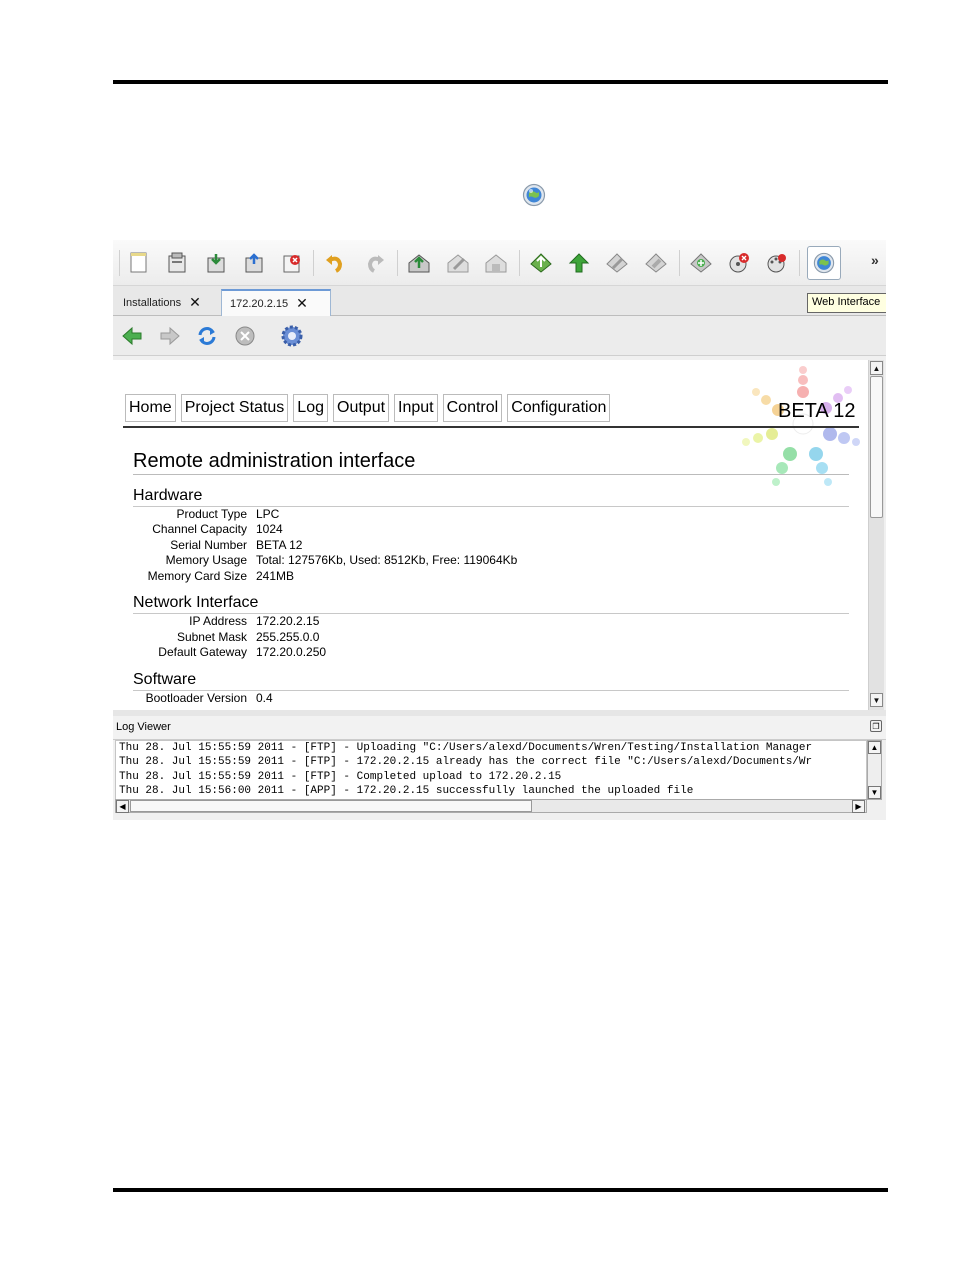  Describe the element at coordinates (499, 301) in the screenshot. I see `tab-bar: Installations ✕ 172.20.2.15 ✕` at that location.